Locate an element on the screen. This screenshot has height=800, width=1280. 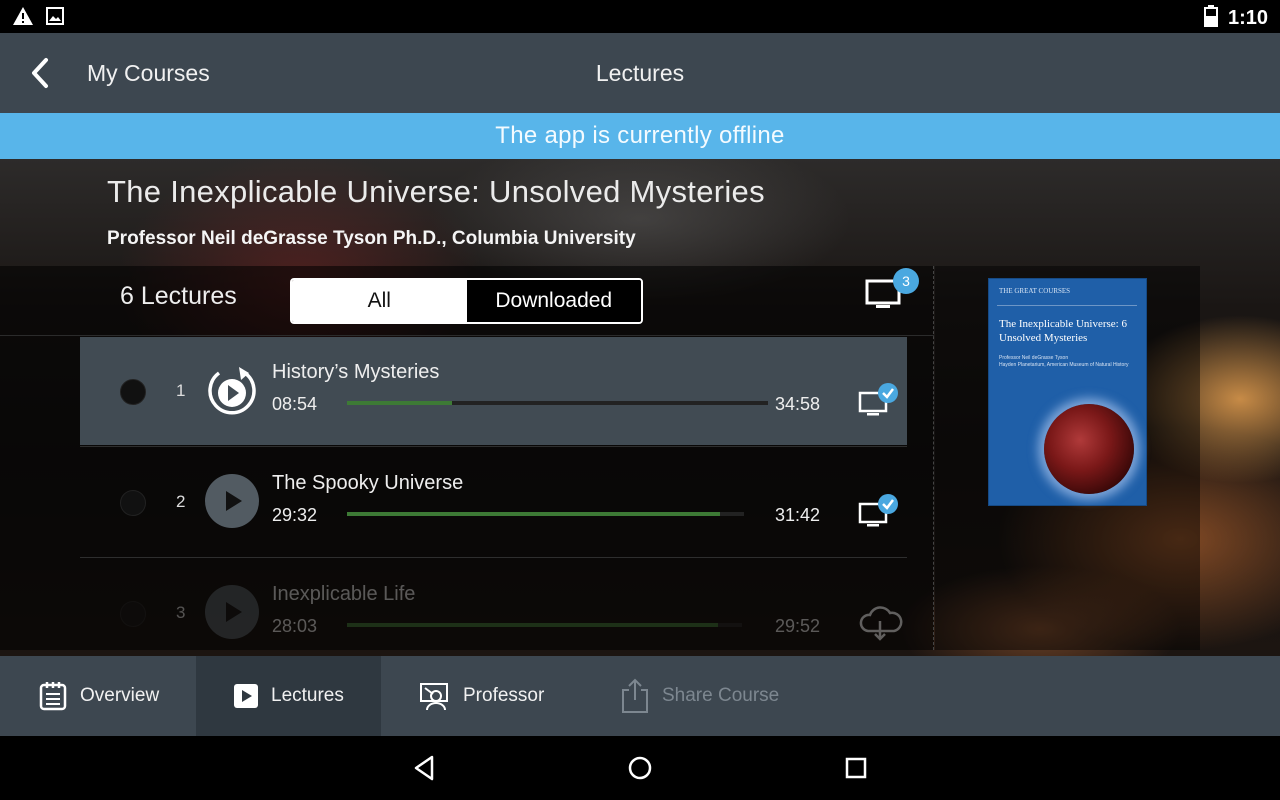
status-time: 1:10 is located at coordinates (1247, 18).